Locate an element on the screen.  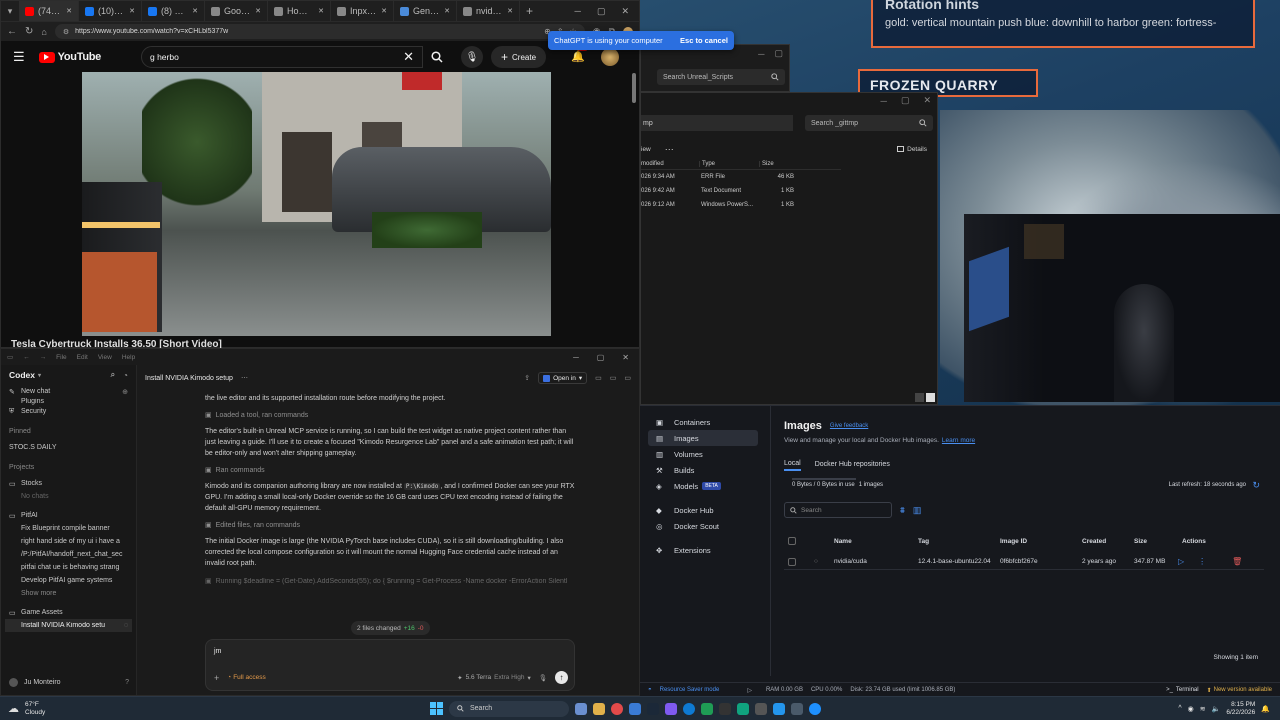
view-menu: iew is located at coordinates (646, 149).